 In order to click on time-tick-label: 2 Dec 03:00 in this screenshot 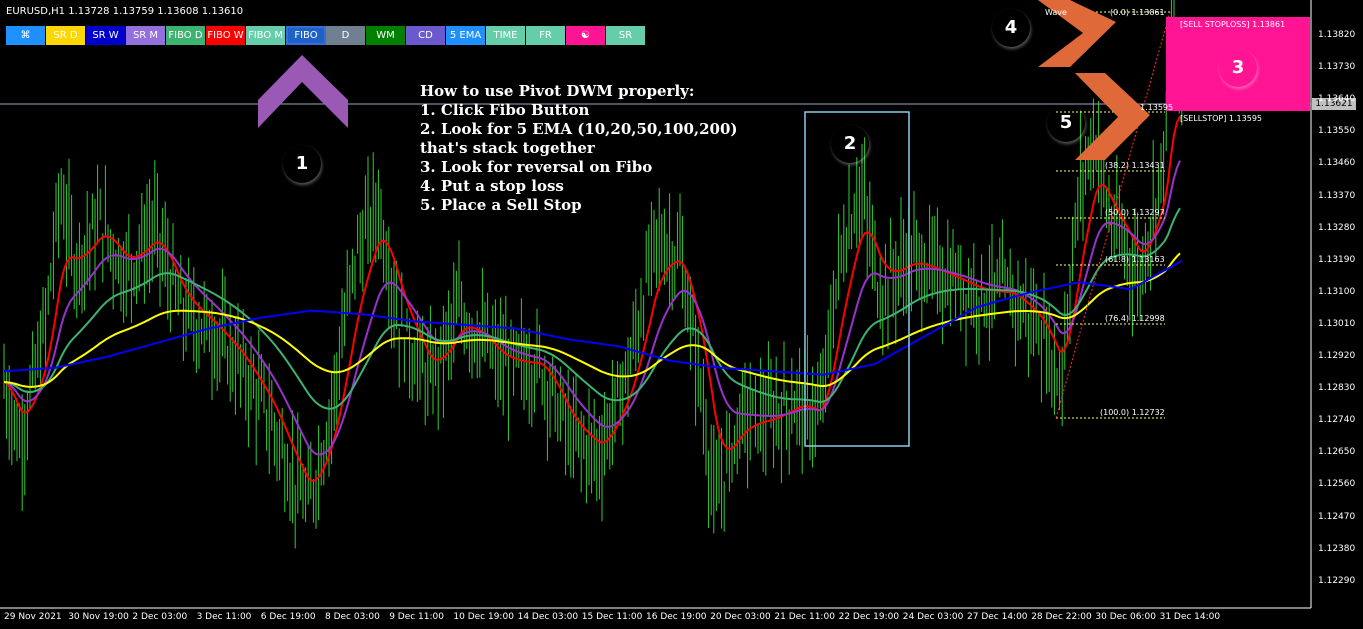, I will do `click(160, 617)`.